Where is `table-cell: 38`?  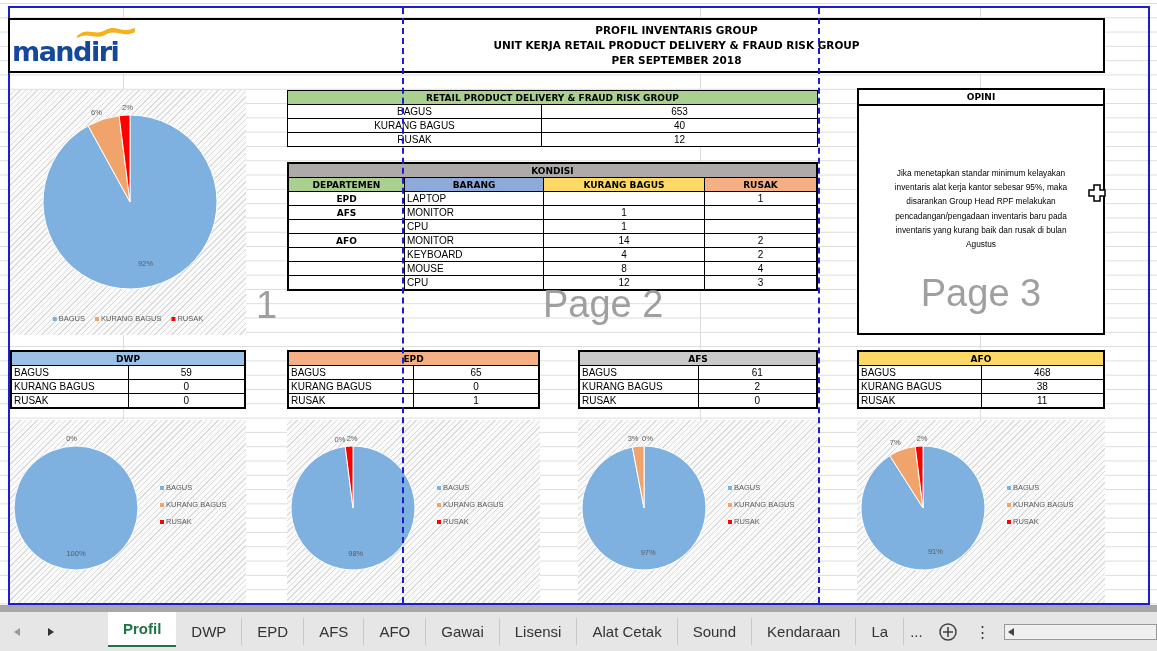 table-cell: 38 is located at coordinates (1042, 386).